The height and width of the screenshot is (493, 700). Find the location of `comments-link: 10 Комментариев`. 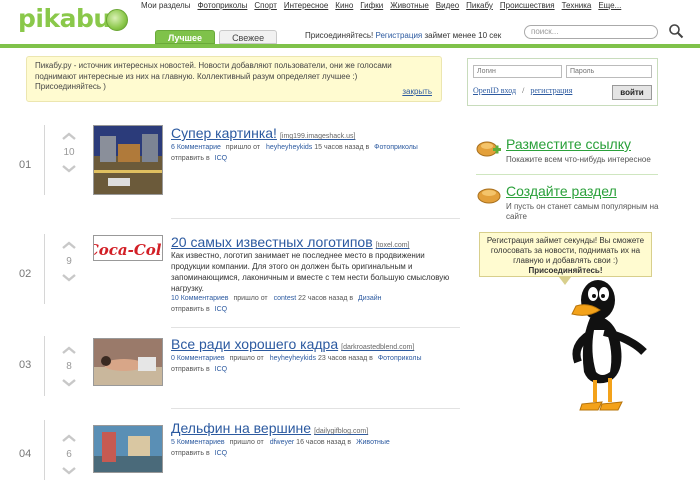

comments-link: 10 Комментариев is located at coordinates (200, 298).